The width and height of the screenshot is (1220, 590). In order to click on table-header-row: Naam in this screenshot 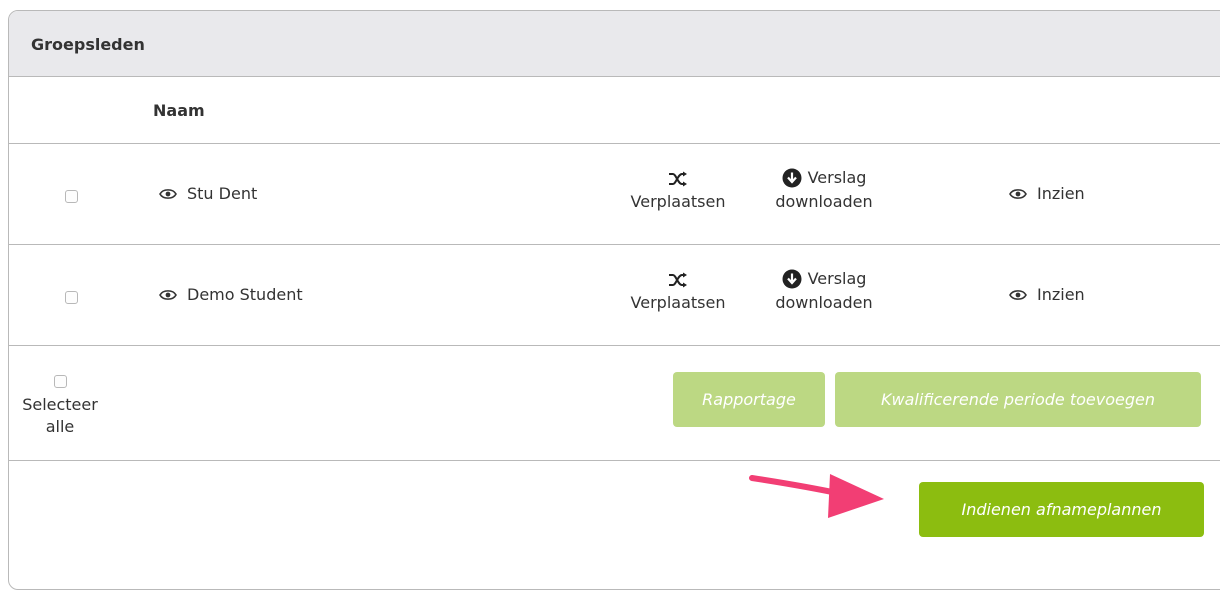, I will do `click(614, 110)`.